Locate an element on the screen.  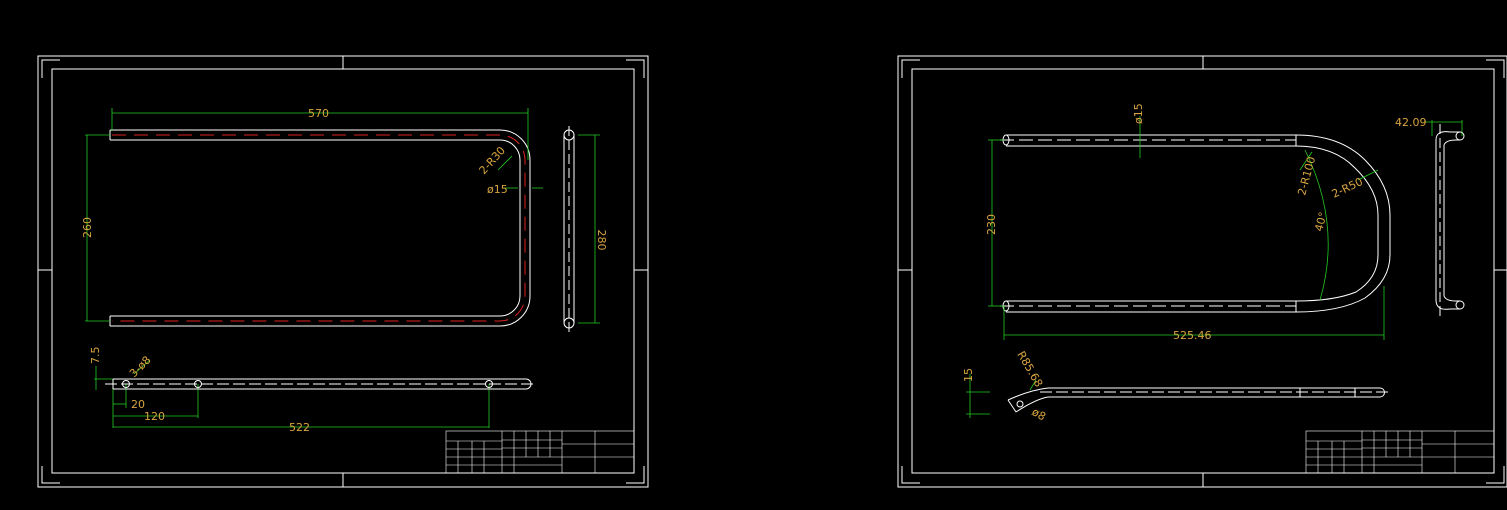
bar-bottom-view is located at coordinates (319, 384).